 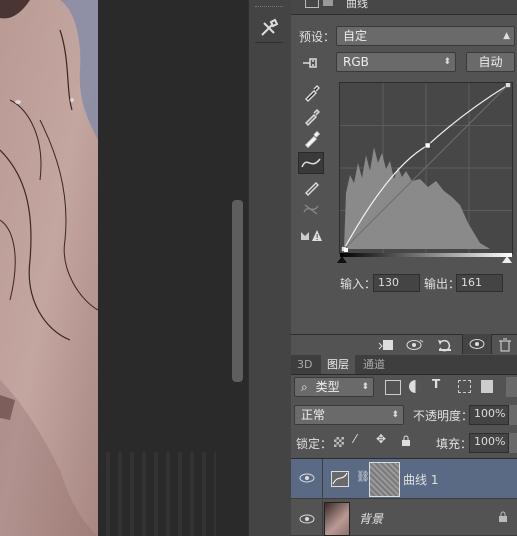 I want to click on eye-icon, so click(x=477, y=344).